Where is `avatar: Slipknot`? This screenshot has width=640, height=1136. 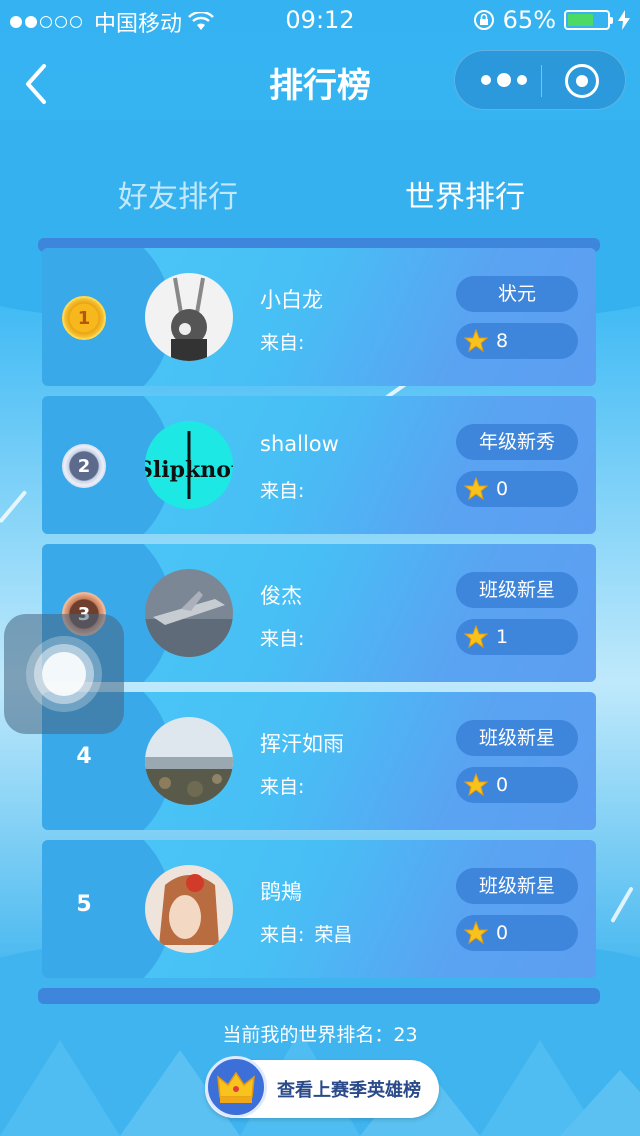
avatar: Slipknot is located at coordinates (189, 465).